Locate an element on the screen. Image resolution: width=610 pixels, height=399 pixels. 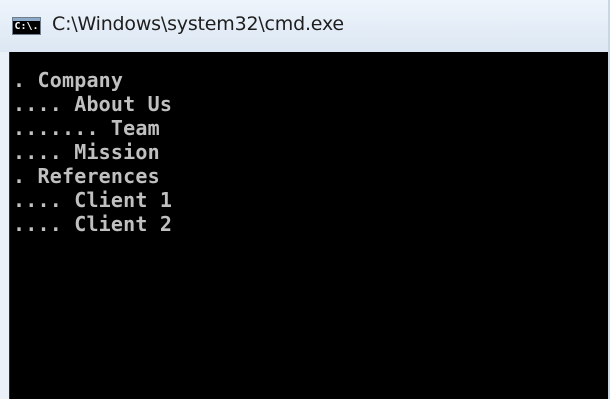
app-icon-label: C:\. is located at coordinates (26, 26).